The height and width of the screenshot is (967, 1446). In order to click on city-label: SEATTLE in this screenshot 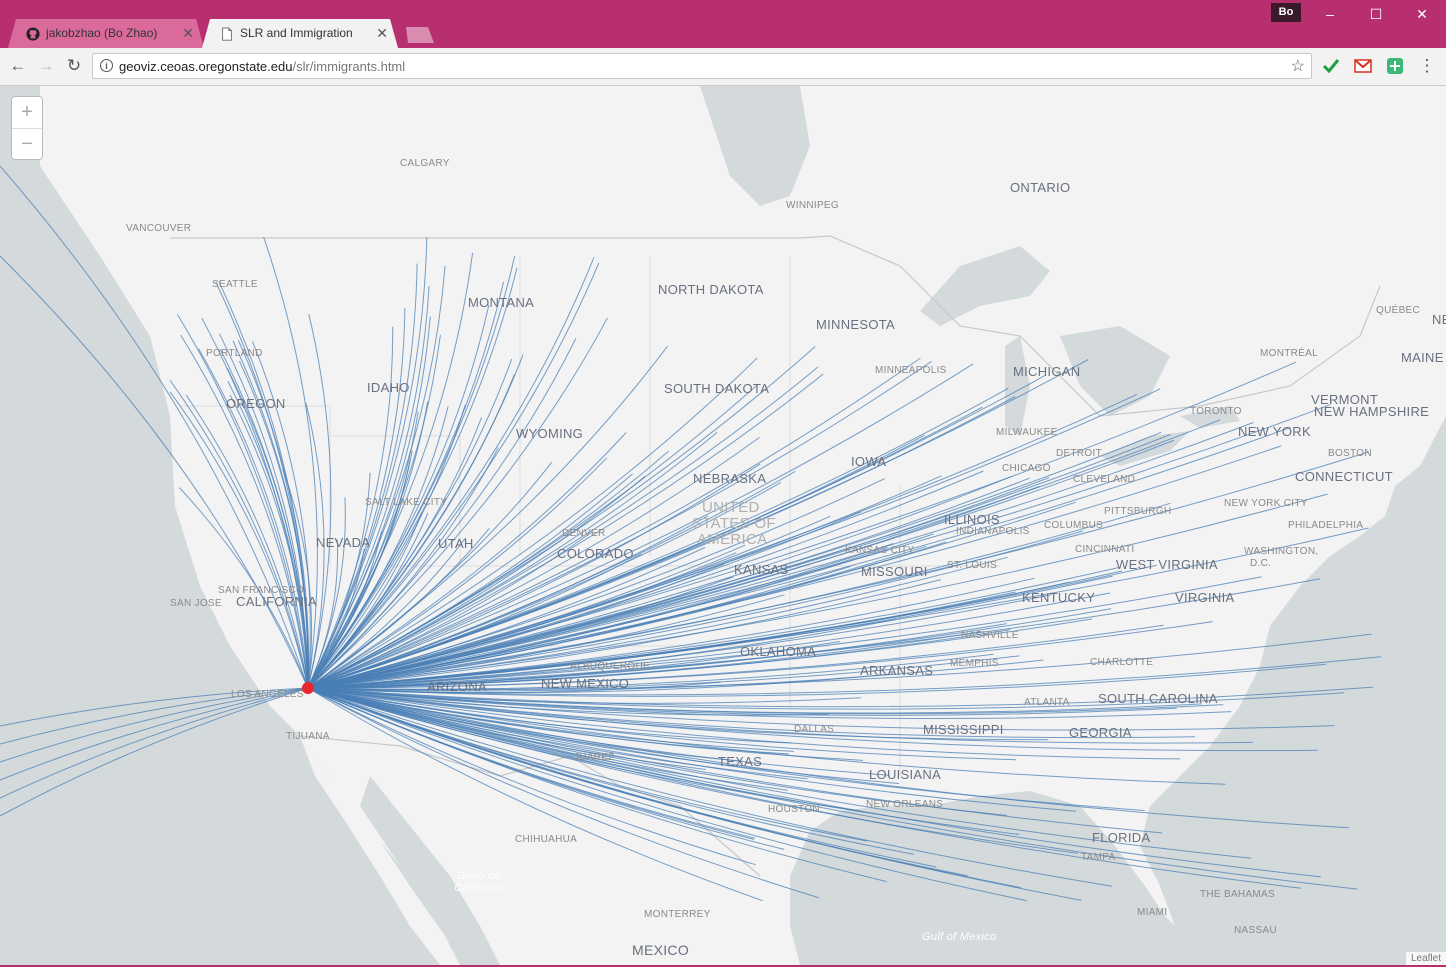, I will do `click(235, 284)`.